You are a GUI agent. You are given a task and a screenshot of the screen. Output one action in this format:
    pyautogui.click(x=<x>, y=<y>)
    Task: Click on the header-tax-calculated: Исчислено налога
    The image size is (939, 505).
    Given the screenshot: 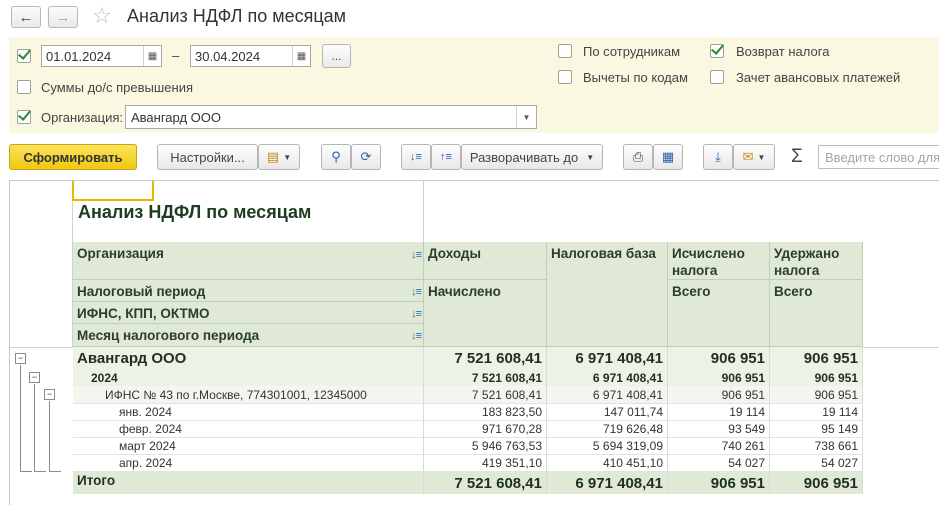 What is the action you would take?
    pyautogui.click(x=719, y=261)
    